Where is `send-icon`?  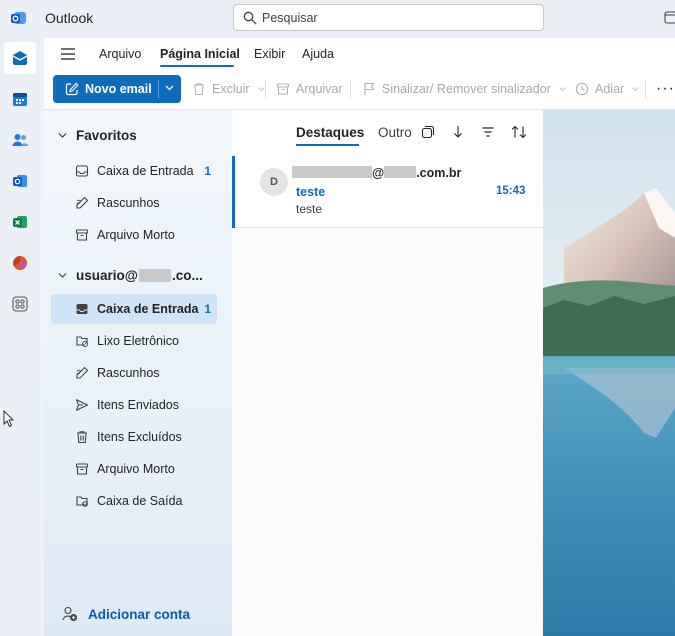 send-icon is located at coordinates (82, 405).